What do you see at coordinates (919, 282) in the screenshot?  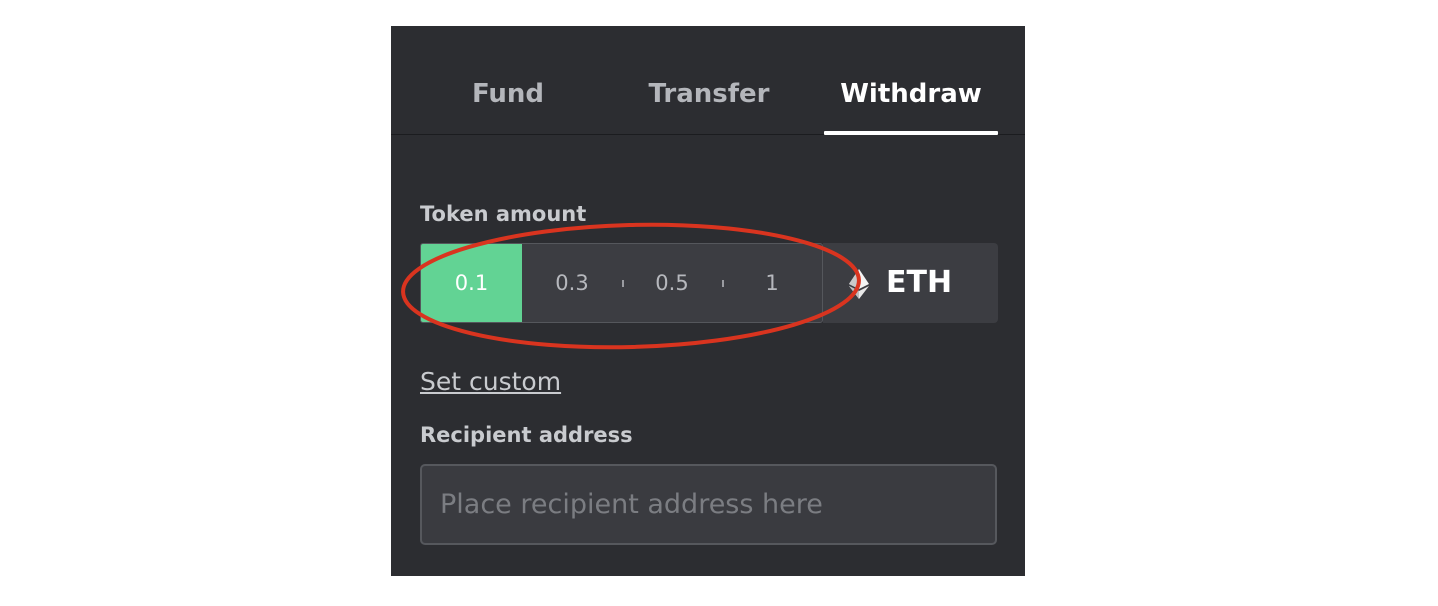 I see `token-symbol: ETH` at bounding box center [919, 282].